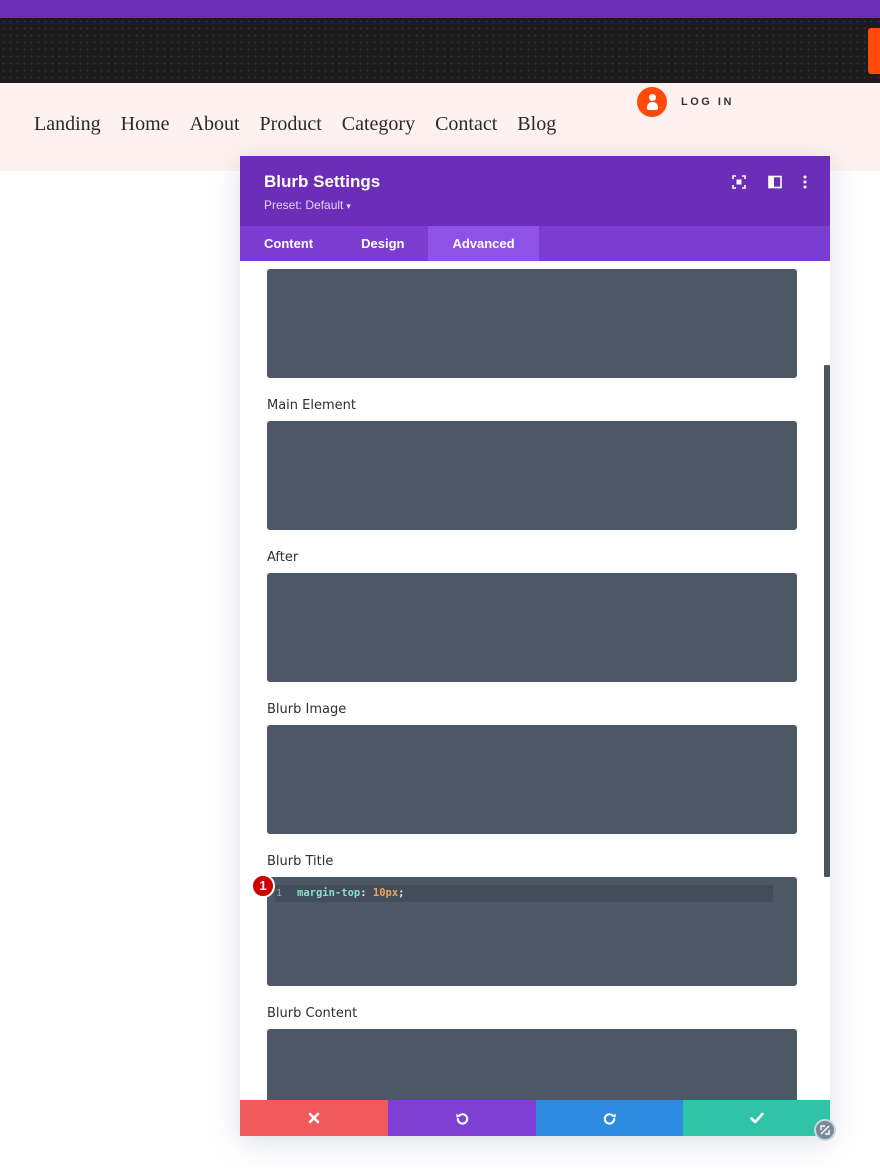 This screenshot has width=880, height=1168. I want to click on nav-link-blog: Blog, so click(536, 124).